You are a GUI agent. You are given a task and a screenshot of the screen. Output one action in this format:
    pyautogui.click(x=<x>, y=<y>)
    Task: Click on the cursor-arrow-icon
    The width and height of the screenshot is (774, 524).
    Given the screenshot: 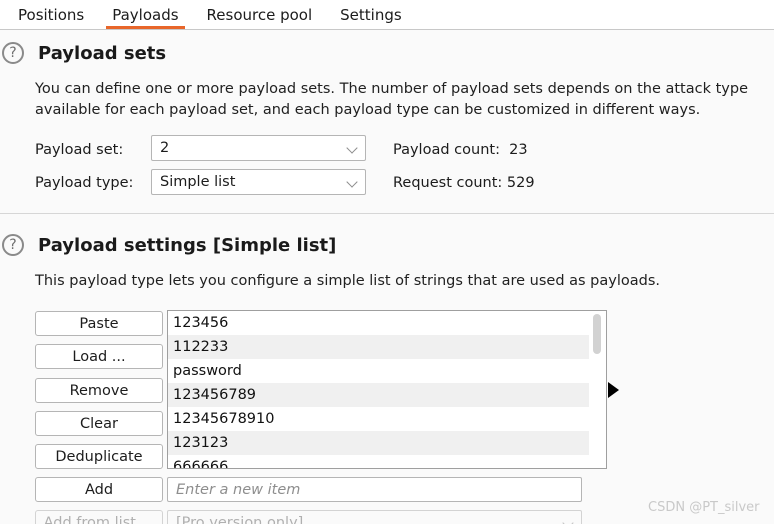 What is the action you would take?
    pyautogui.click(x=613, y=390)
    